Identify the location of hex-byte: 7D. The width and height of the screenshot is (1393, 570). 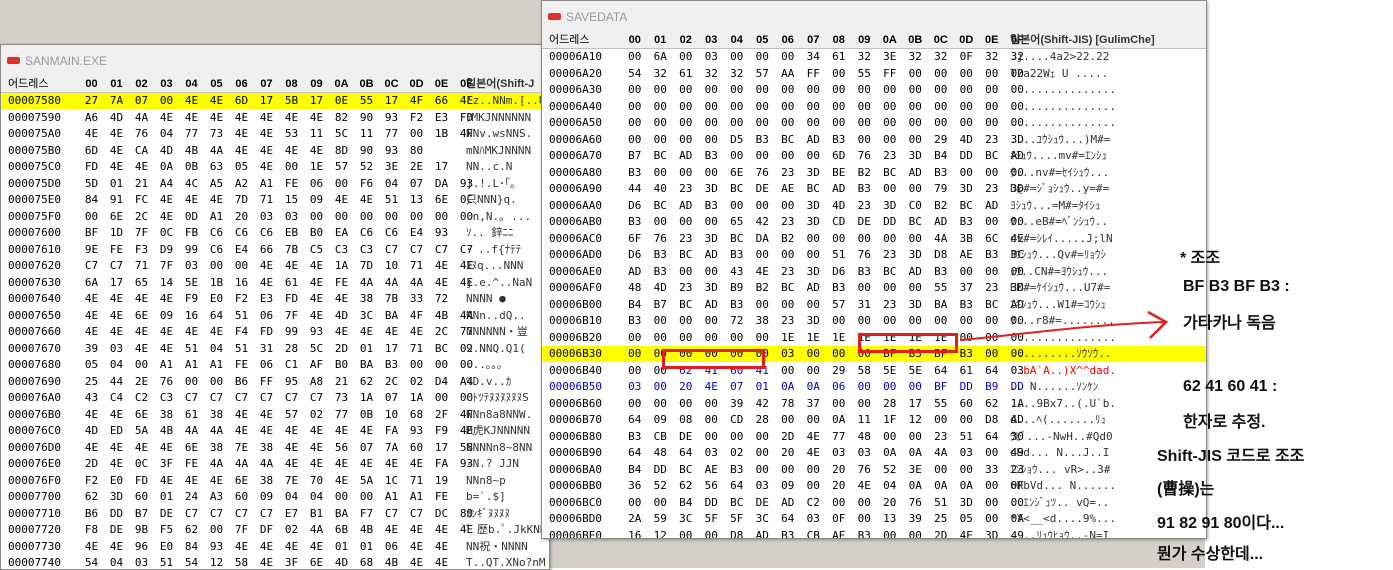
(241, 200).